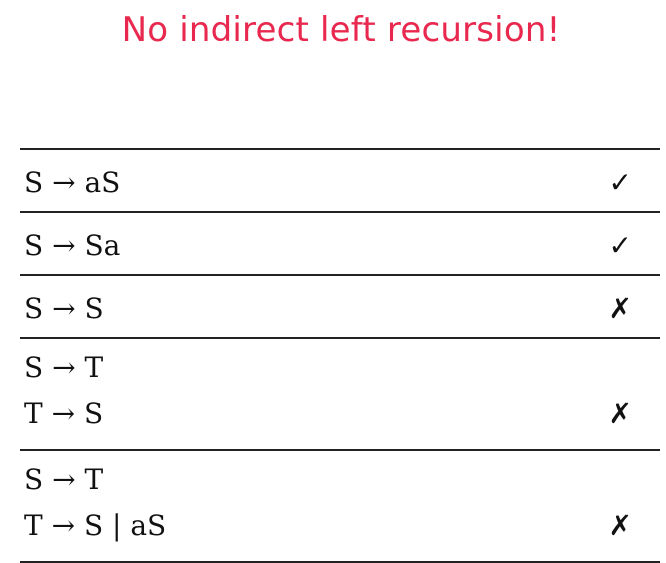 The image size is (666, 563). I want to click on production-rule: T → S | aS, so click(95, 525).